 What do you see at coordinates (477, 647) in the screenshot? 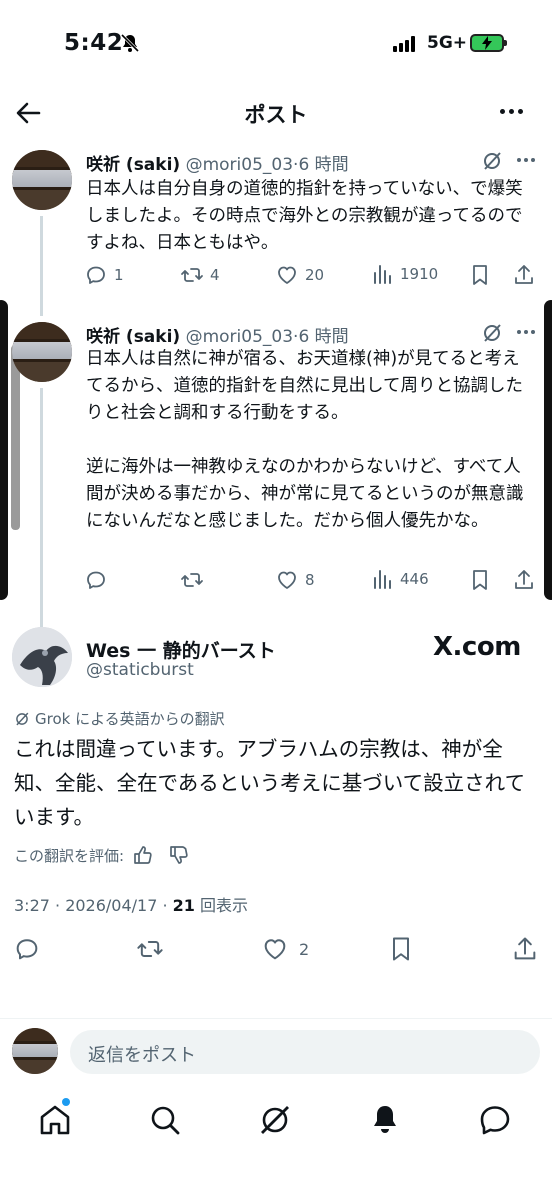
I see `watermark: X.com` at bounding box center [477, 647].